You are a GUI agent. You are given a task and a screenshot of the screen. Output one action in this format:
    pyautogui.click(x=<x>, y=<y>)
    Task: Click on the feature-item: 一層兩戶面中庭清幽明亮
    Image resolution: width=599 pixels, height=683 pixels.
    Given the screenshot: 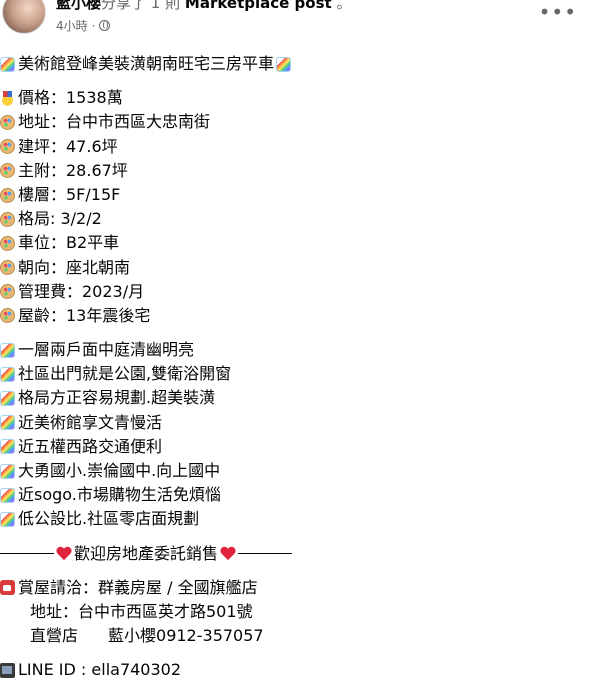 What is the action you would take?
    pyautogui.click(x=299, y=350)
    